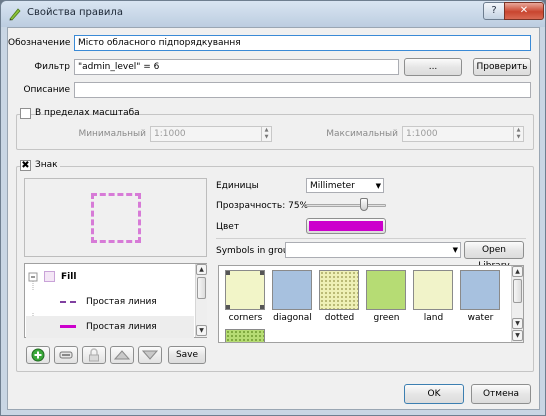 The image size is (546, 416). Describe the element at coordinates (49, 276) in the screenshot. I see `fill-layer-icon` at that location.